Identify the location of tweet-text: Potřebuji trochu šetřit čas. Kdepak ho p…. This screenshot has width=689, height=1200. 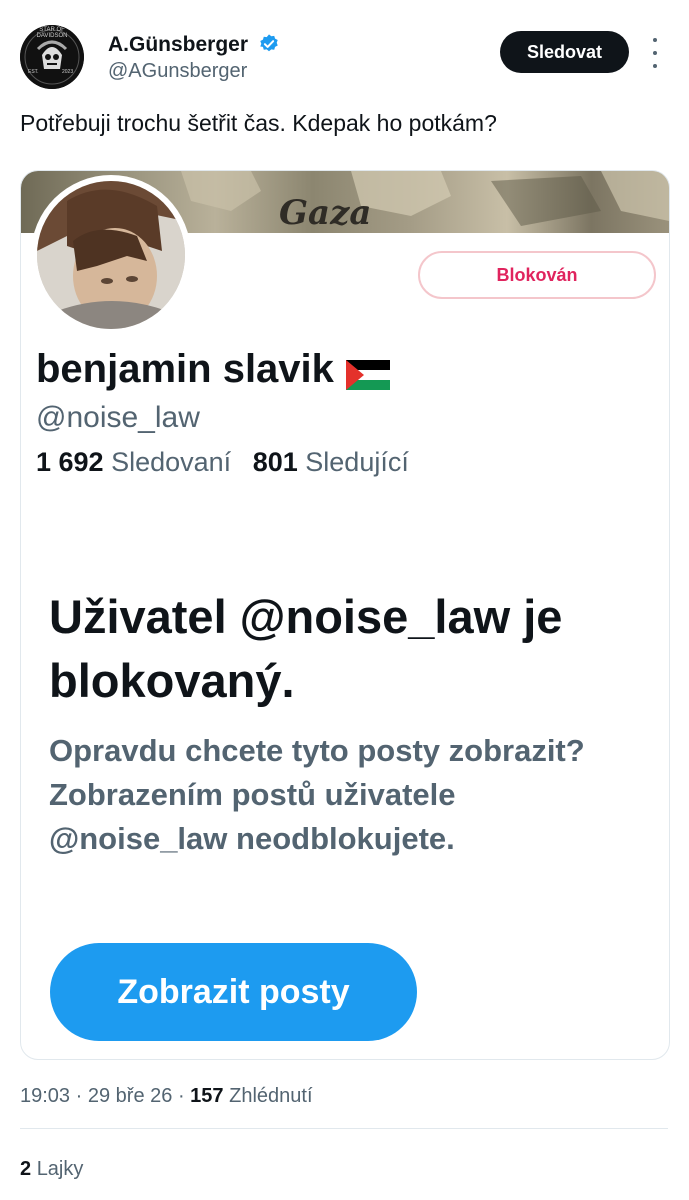
(258, 123).